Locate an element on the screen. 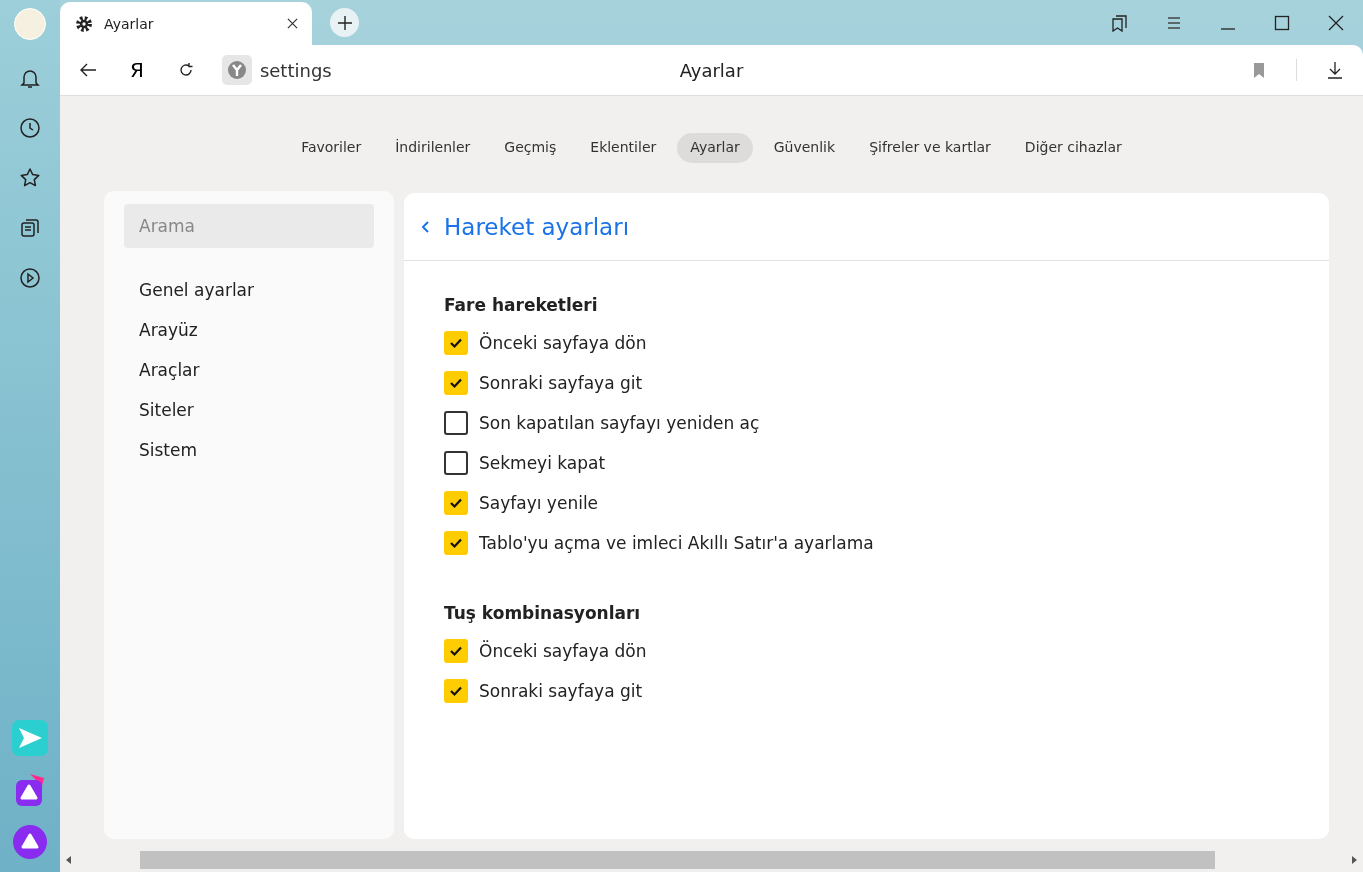  nav-tab: Favoriler is located at coordinates (331, 148).